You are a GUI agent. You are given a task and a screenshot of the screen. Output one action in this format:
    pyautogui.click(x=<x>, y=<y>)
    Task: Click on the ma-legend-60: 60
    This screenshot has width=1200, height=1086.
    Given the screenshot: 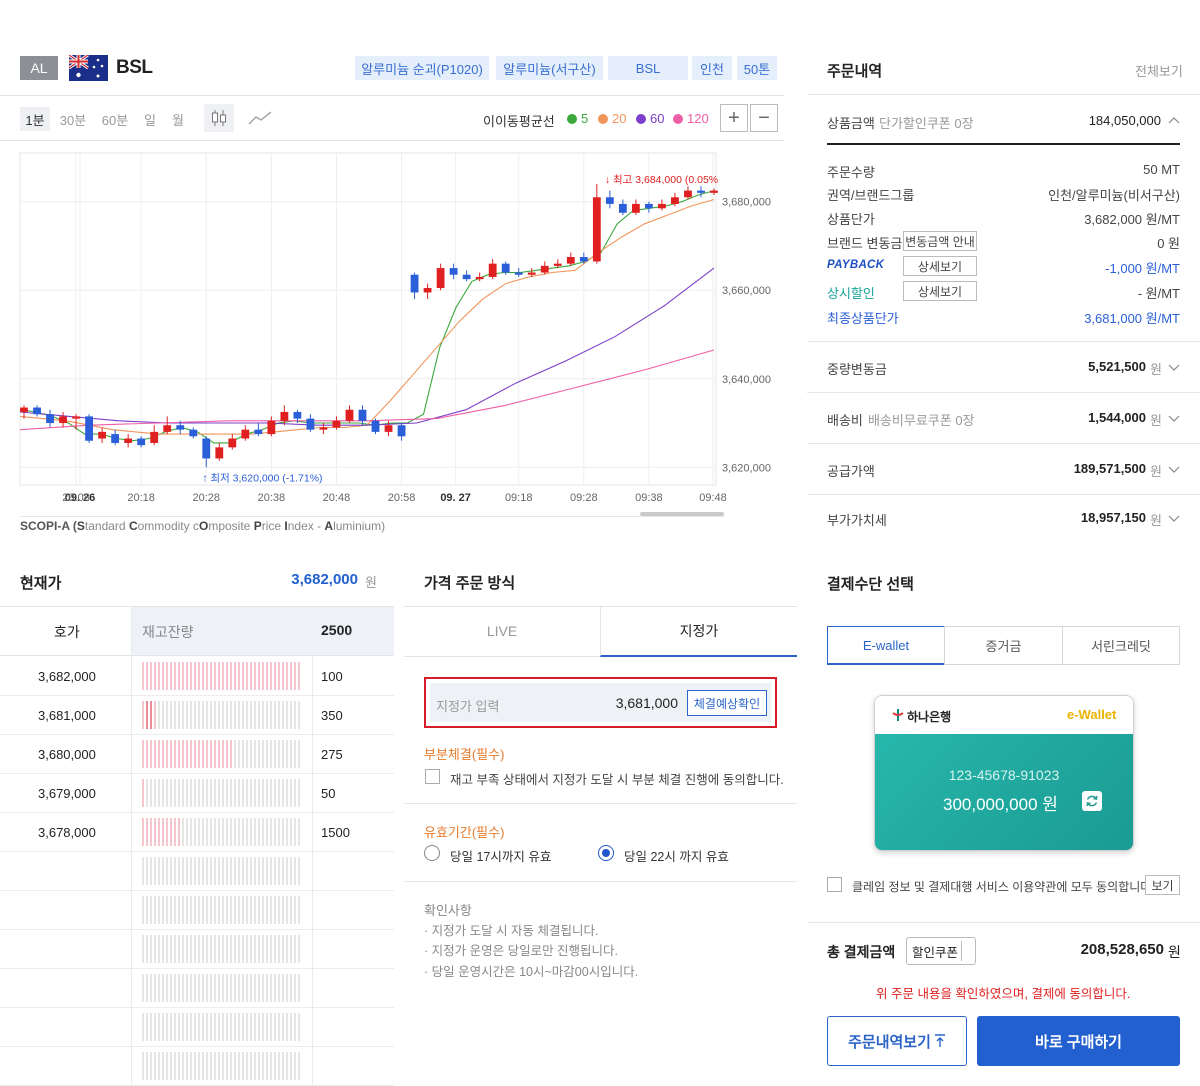 What is the action you would take?
    pyautogui.click(x=650, y=118)
    